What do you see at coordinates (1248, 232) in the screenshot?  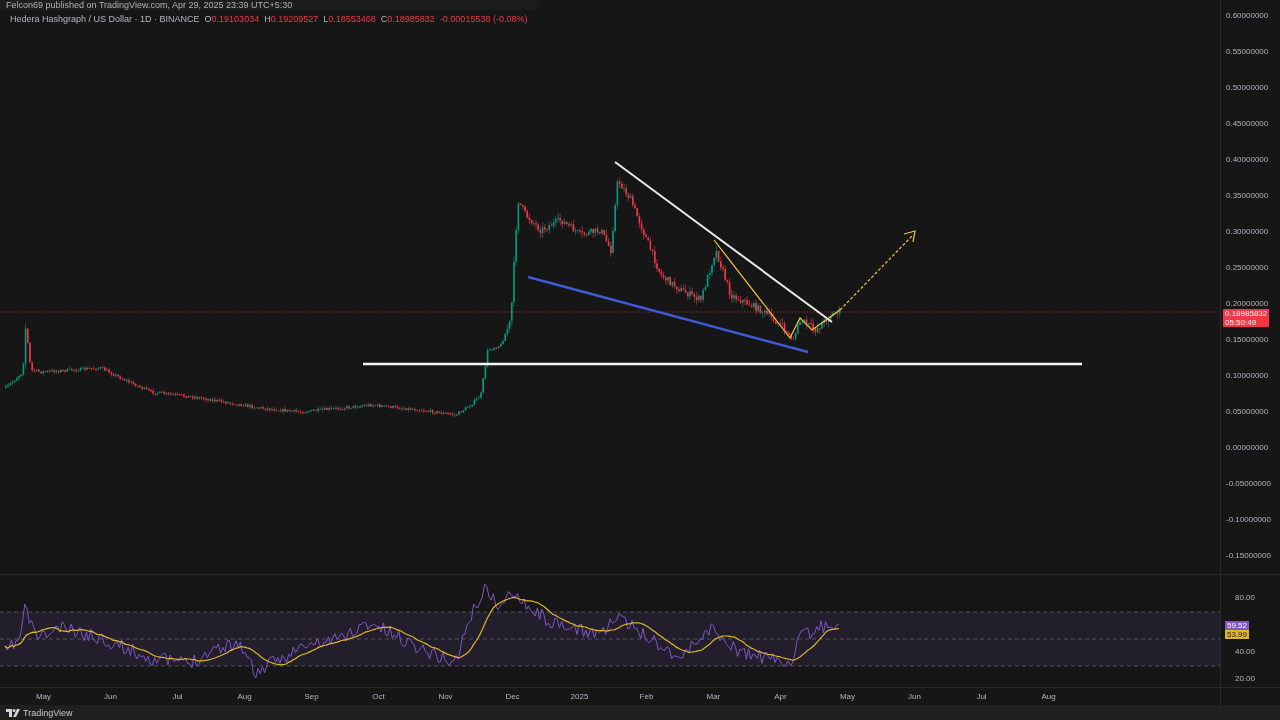 I see `price-tick: 0.30000000` at bounding box center [1248, 232].